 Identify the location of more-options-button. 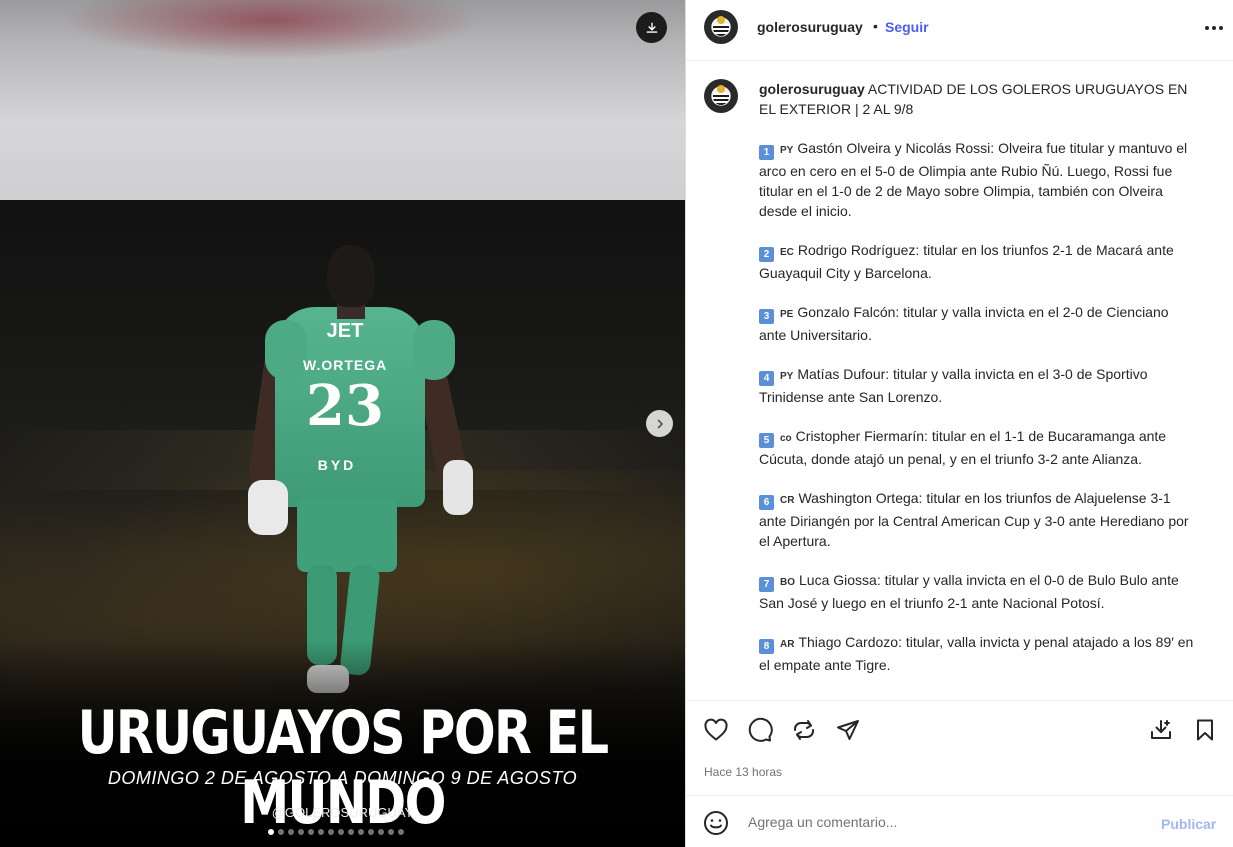
(1214, 28).